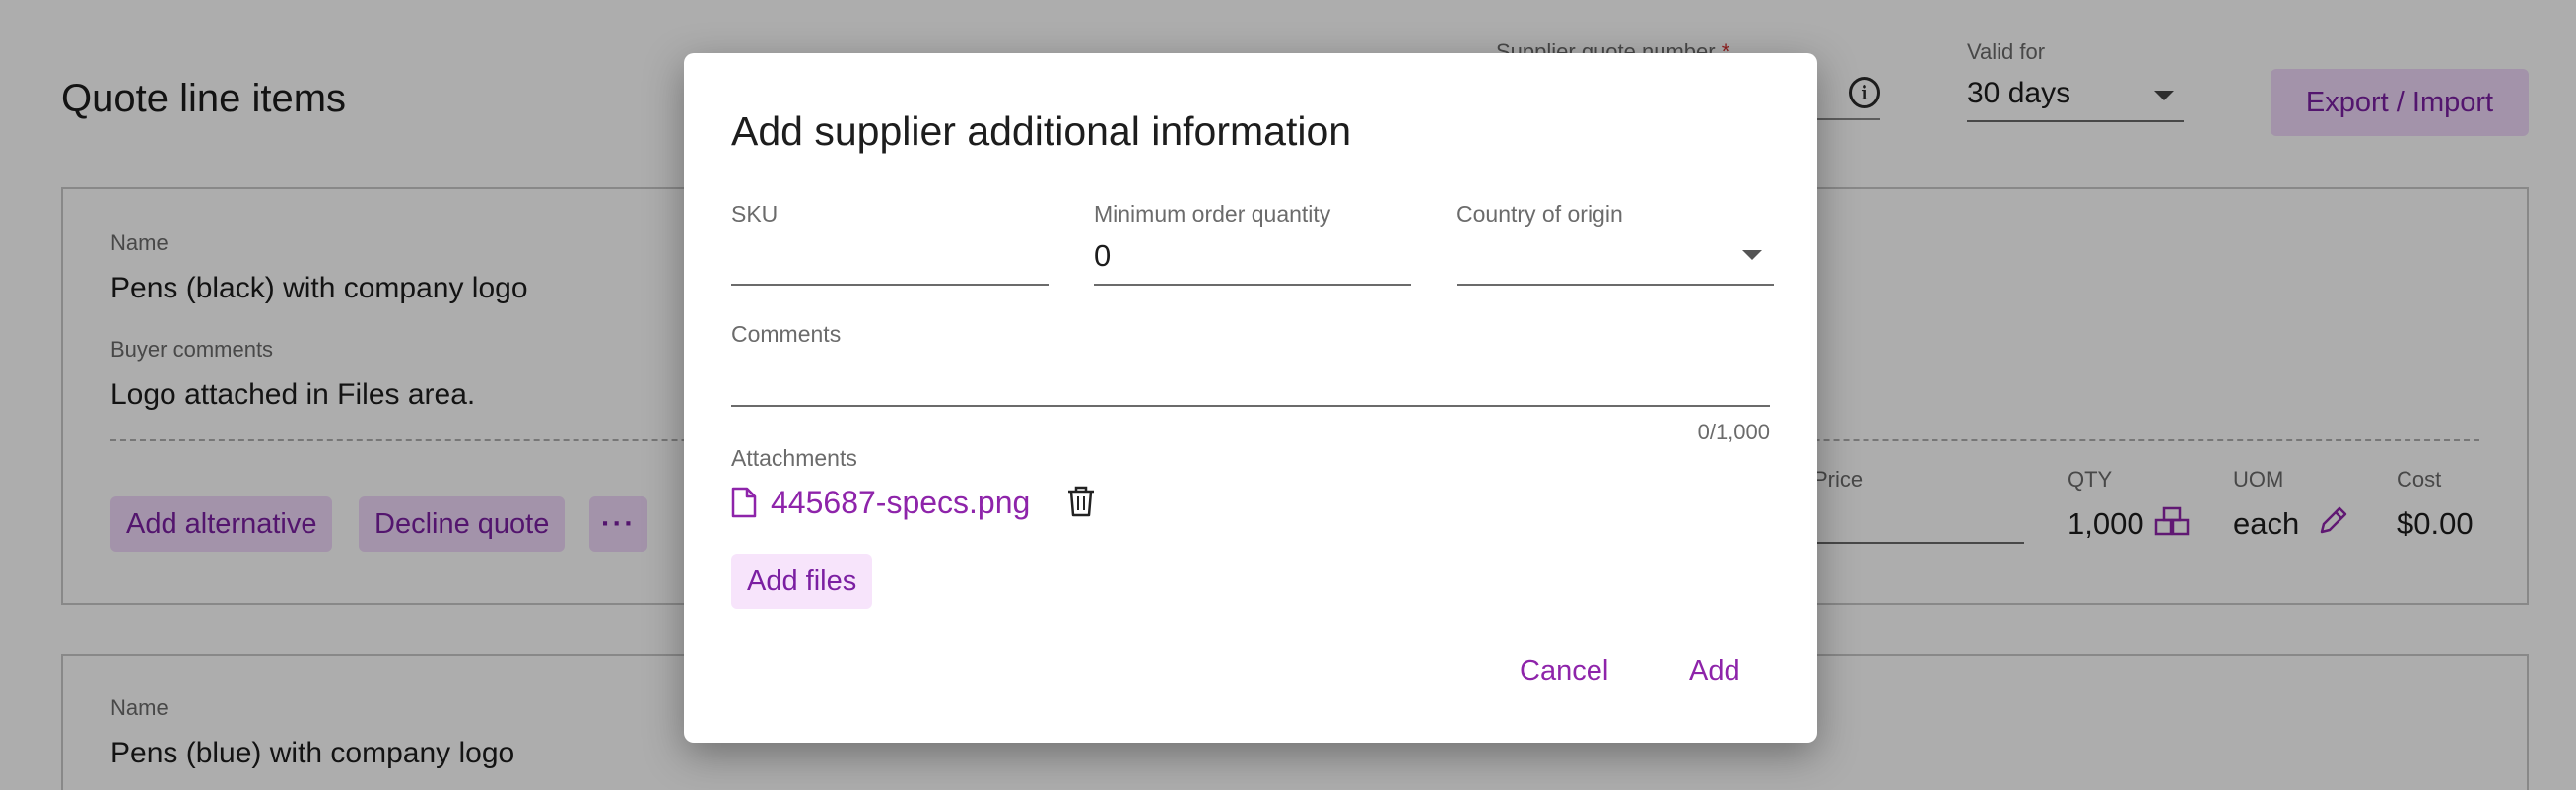 The image size is (2576, 790). I want to click on add-files-button: Add files, so click(802, 581).